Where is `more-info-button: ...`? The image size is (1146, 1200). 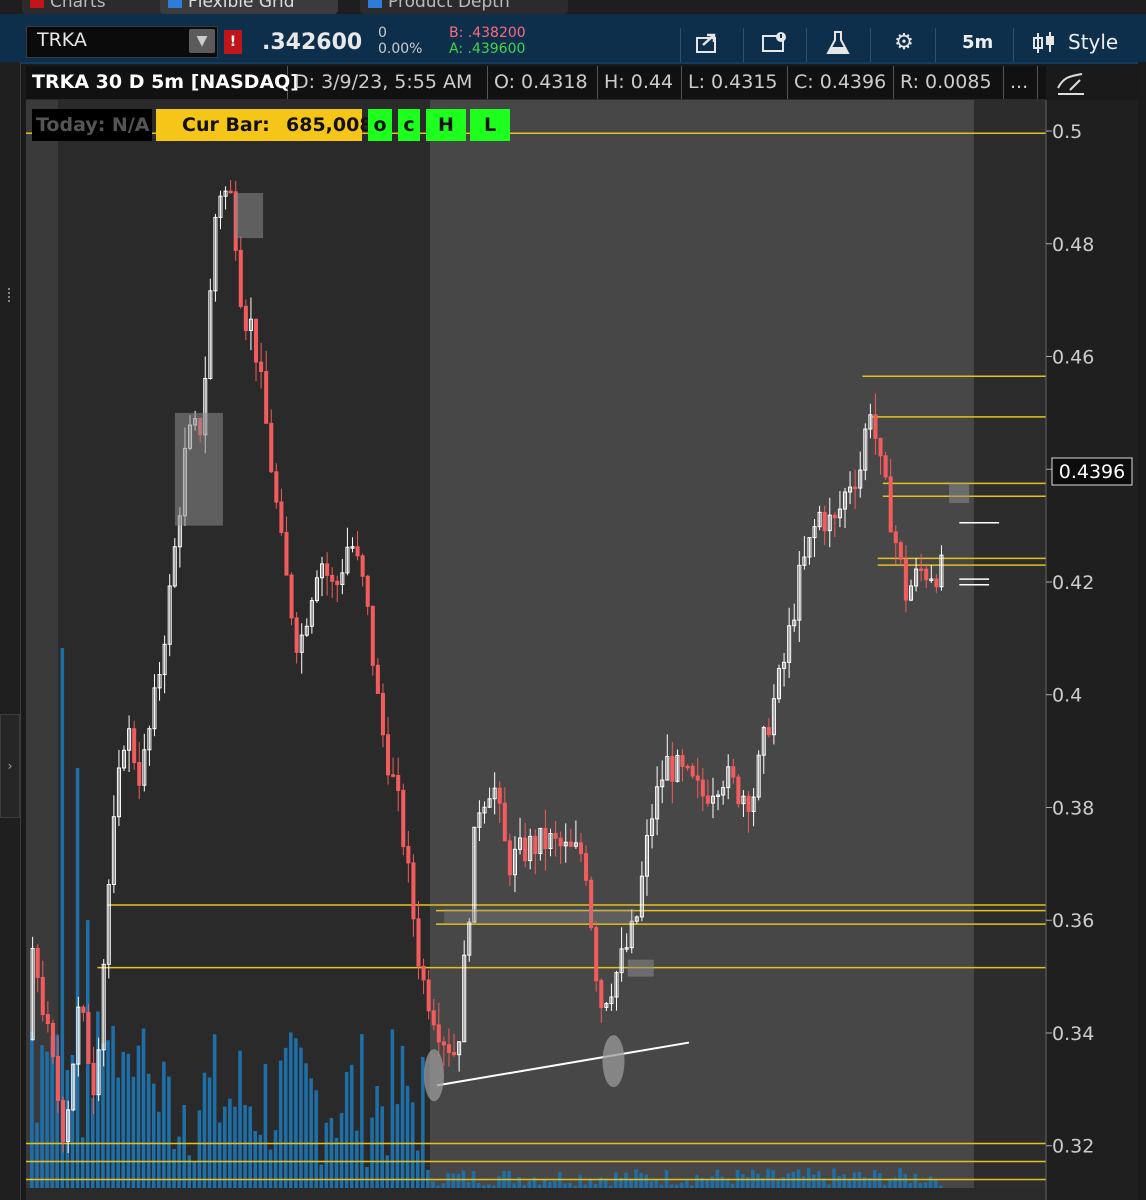 more-info-button: ... is located at coordinates (1021, 82).